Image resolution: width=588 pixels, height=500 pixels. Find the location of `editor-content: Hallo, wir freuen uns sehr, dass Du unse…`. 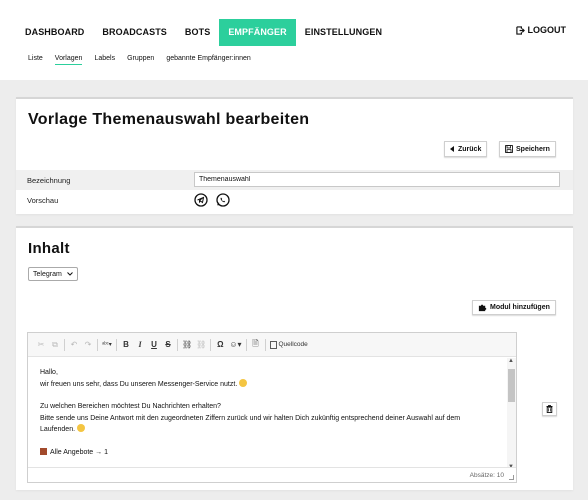

editor-content: Hallo, wir freuen uns sehr, dass Du unse… is located at coordinates (272, 412).